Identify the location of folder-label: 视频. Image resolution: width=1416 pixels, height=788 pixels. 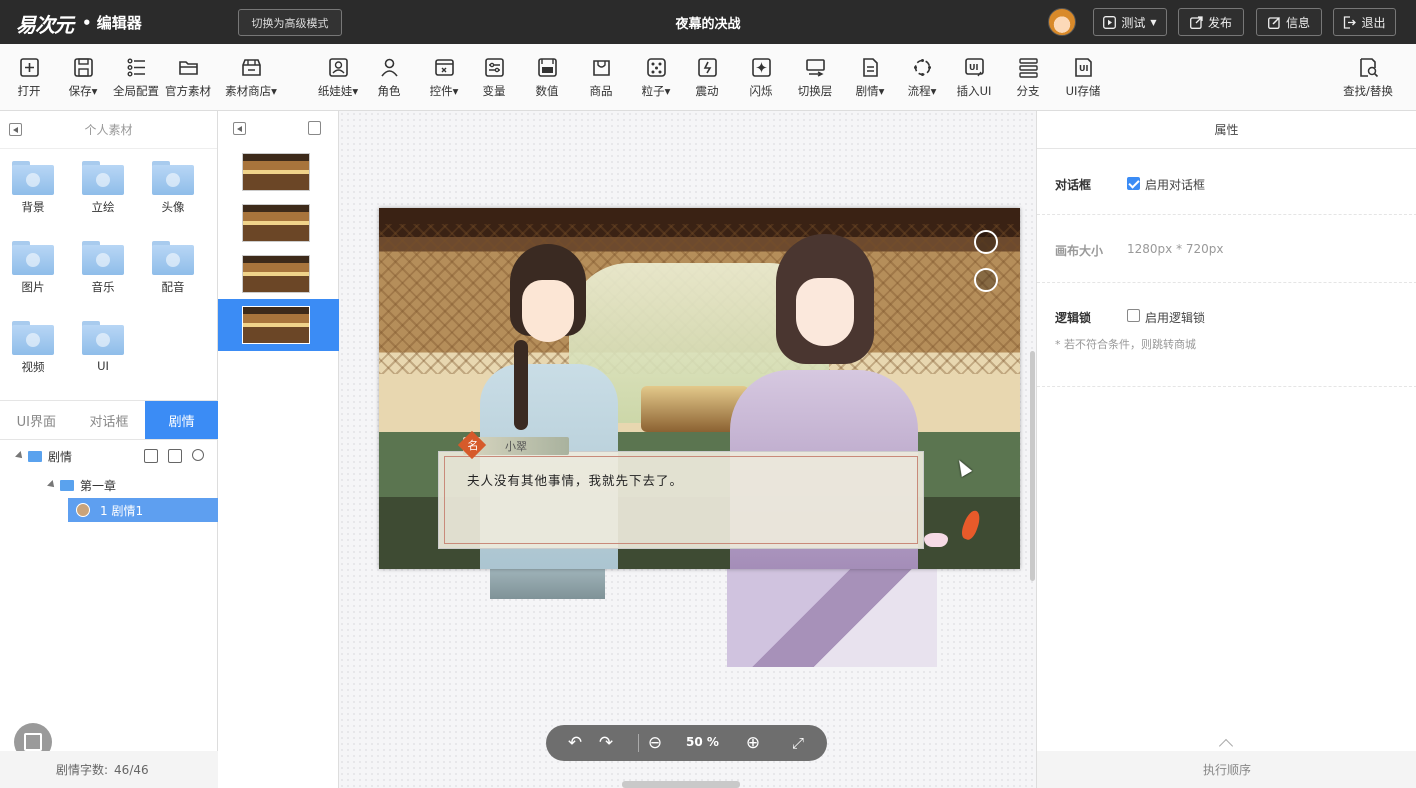
(33, 367).